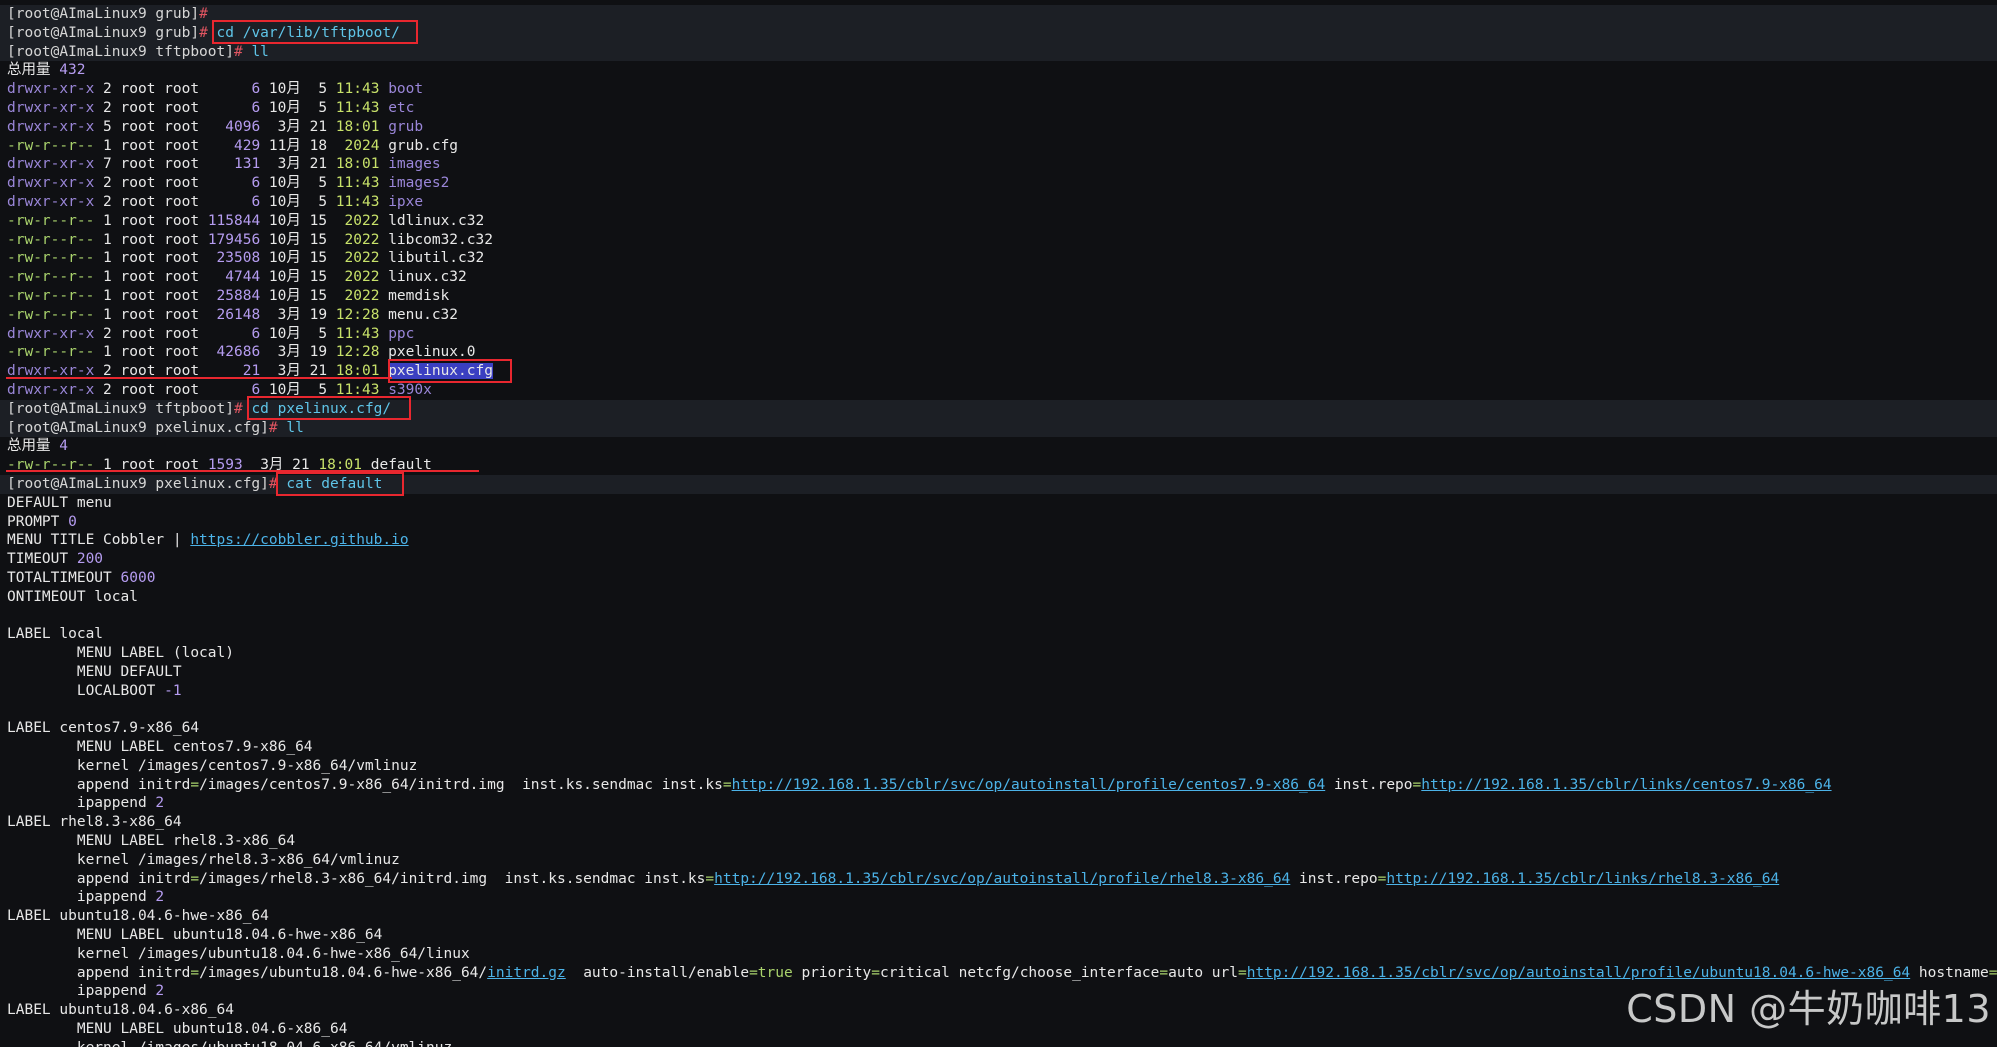  Describe the element at coordinates (33, 446) in the screenshot. I see `output-text: 总用量` at that location.